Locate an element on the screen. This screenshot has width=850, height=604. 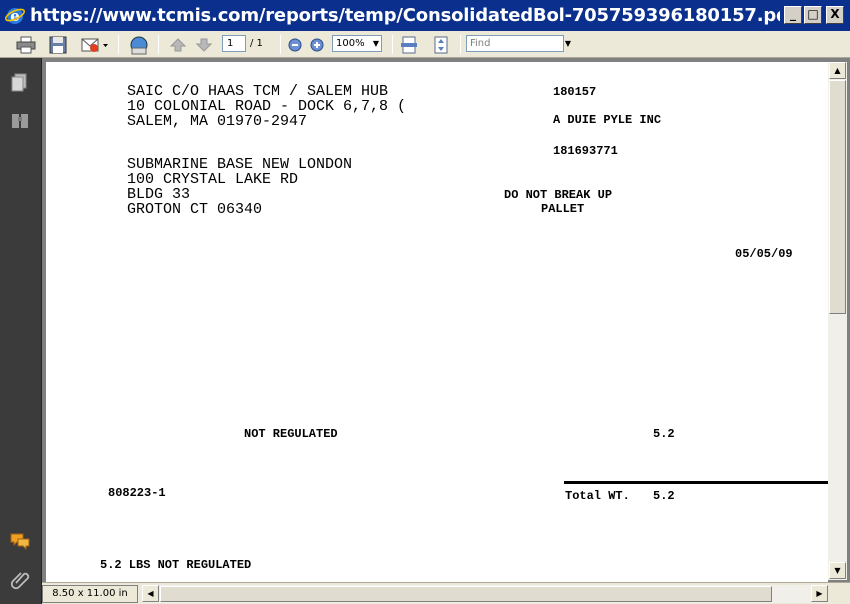
zoom-in-icon is located at coordinates (317, 44).